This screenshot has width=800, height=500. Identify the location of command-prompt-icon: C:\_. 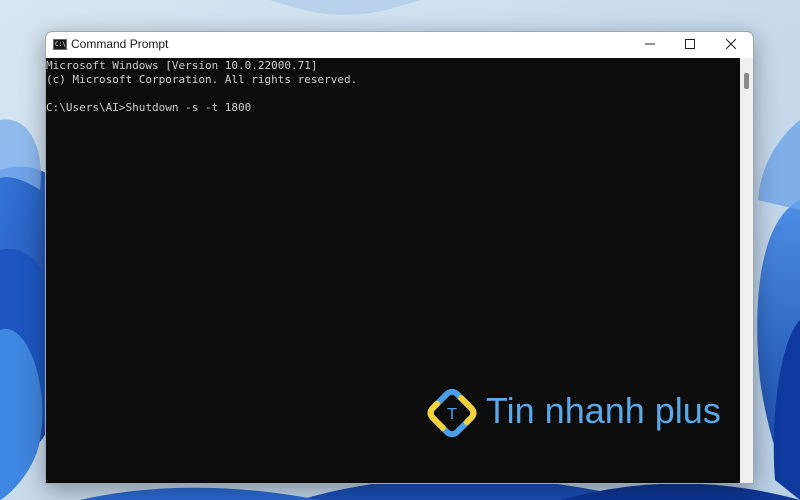
(61, 44).